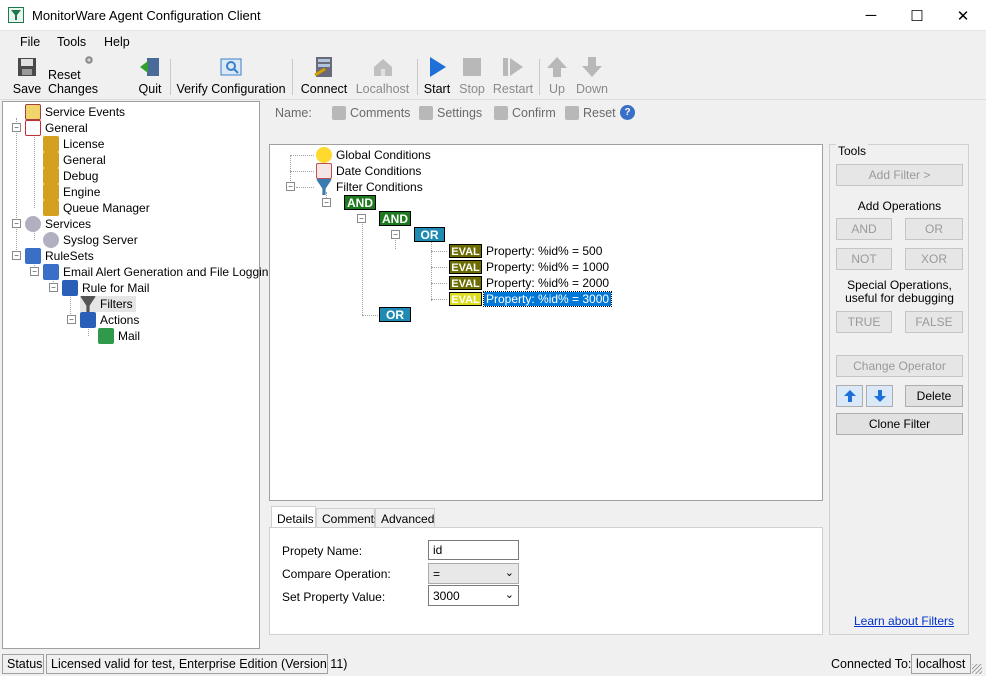 Image resolution: width=986 pixels, height=676 pixels. What do you see at coordinates (509, 573) in the screenshot?
I see `chevron-down-icon: ⌄` at bounding box center [509, 573].